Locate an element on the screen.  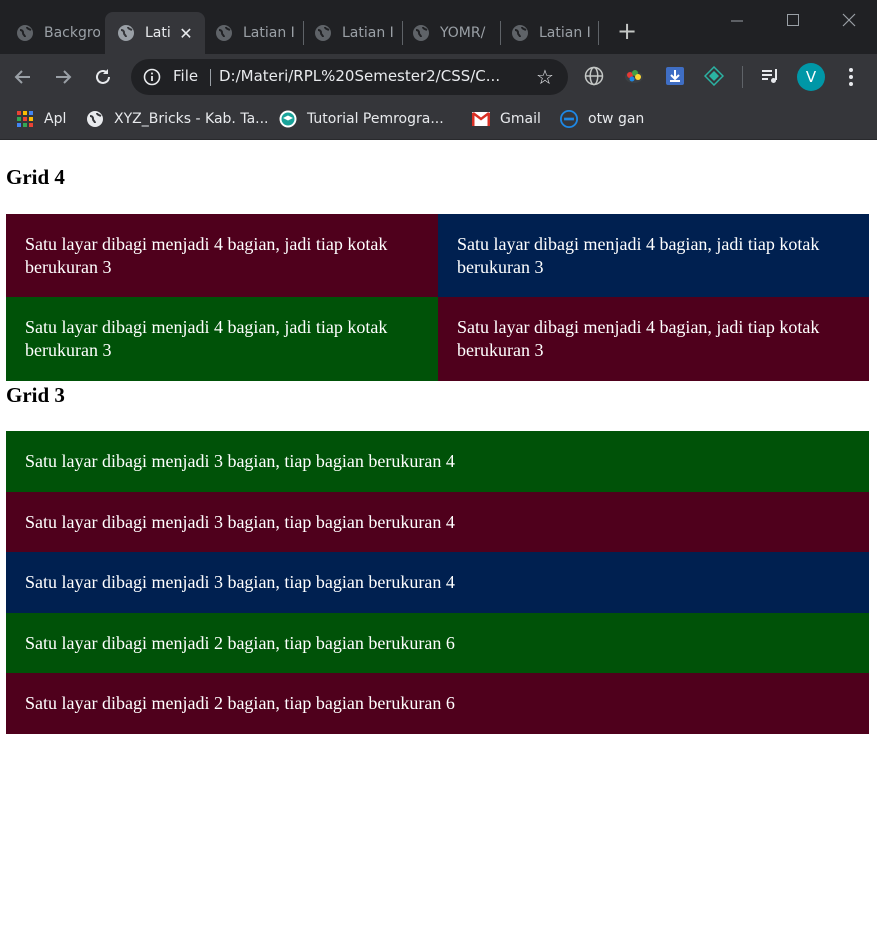
extension-diamond-button is located at coordinates (714, 76).